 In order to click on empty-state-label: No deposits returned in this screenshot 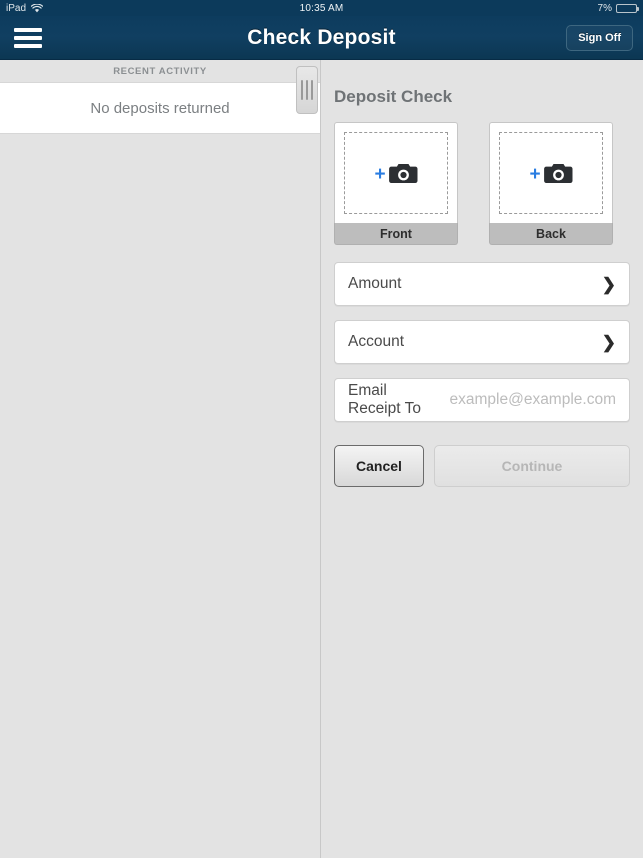, I will do `click(160, 108)`.